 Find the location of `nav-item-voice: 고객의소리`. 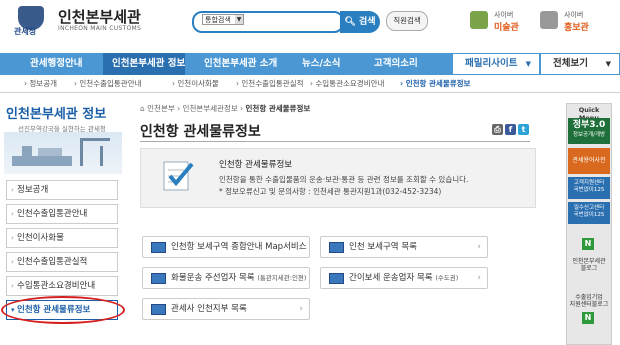

nav-item-voice: 고객의소리 is located at coordinates (396, 64).